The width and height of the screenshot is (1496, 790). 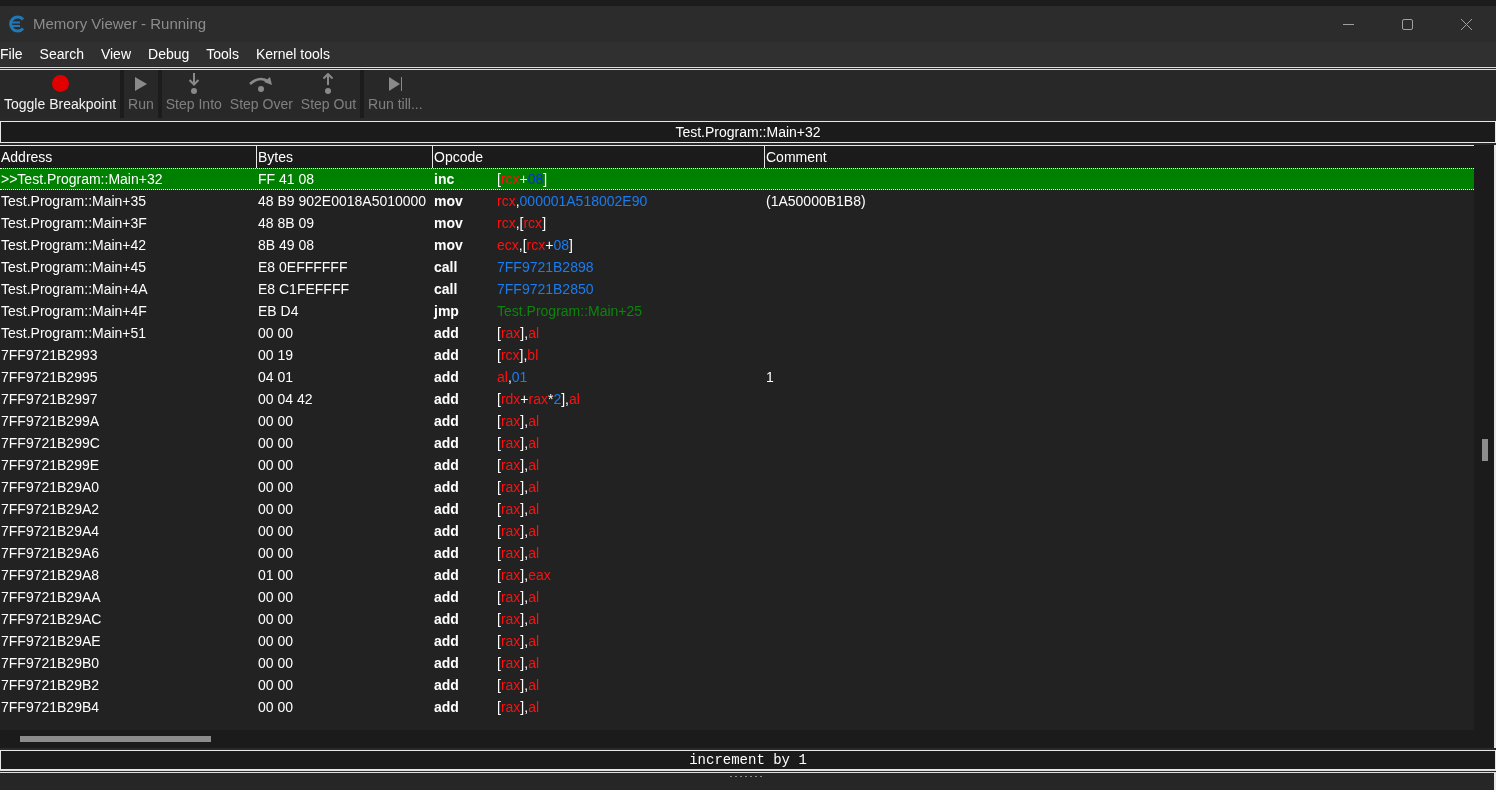 I want to click on operand-cell-text: [rcx],bl, so click(x=518, y=355).